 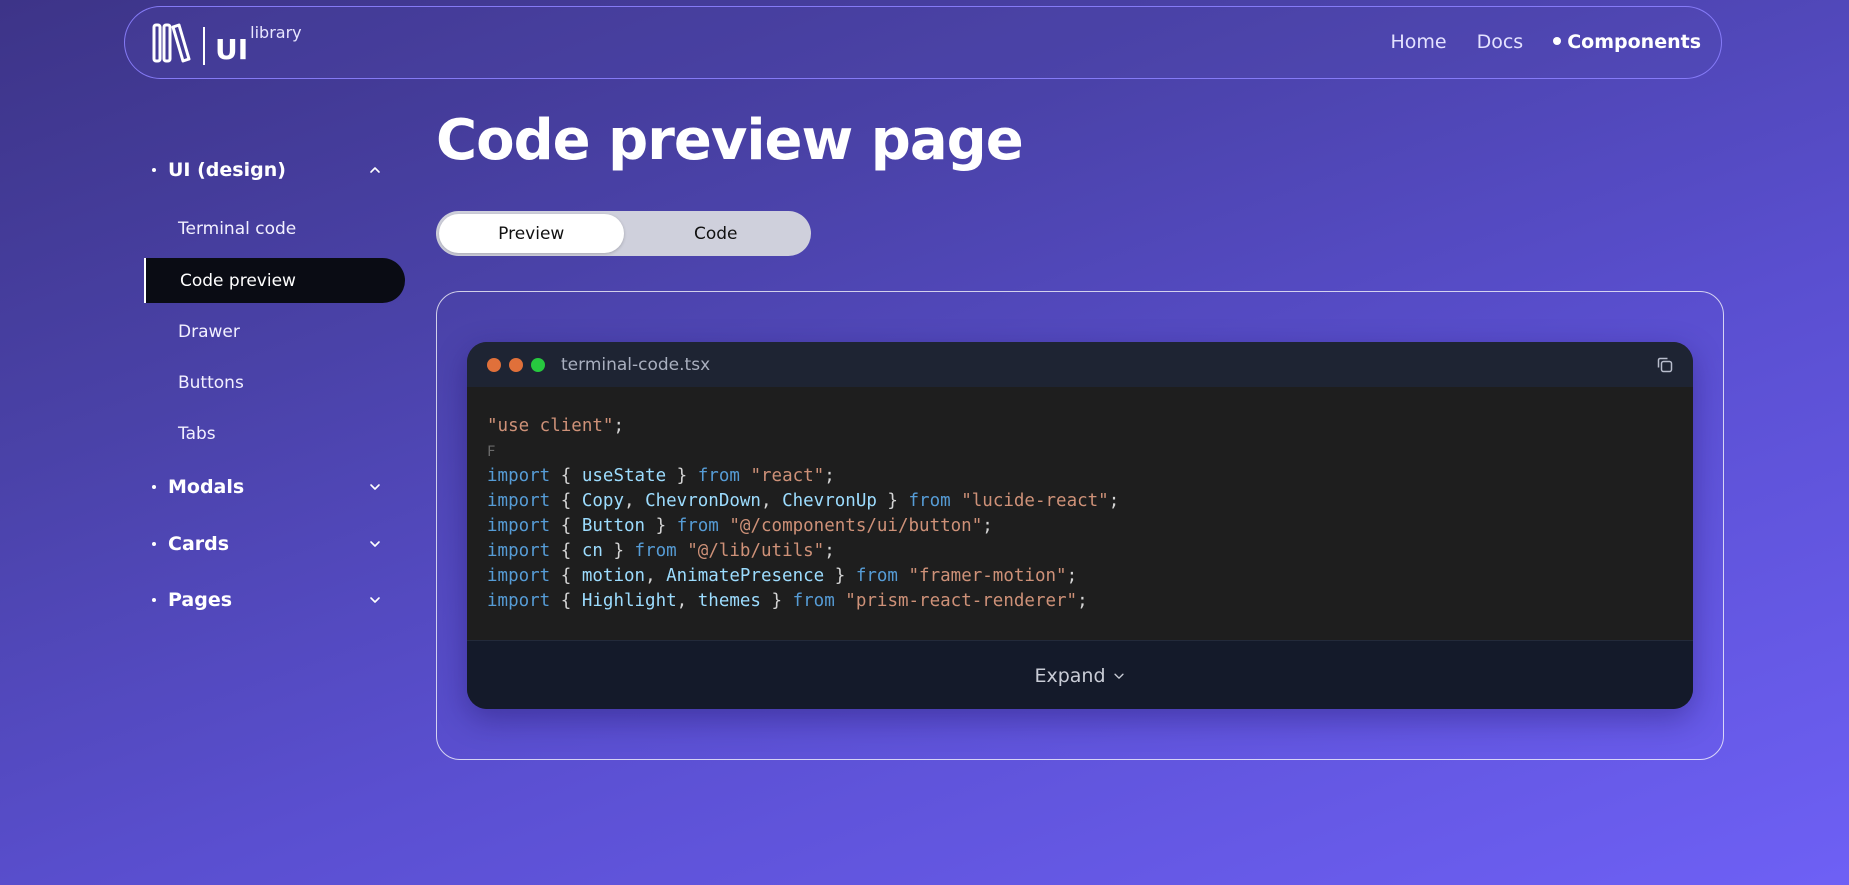 I want to click on code-identifier: AnimatePresence, so click(x=745, y=576).